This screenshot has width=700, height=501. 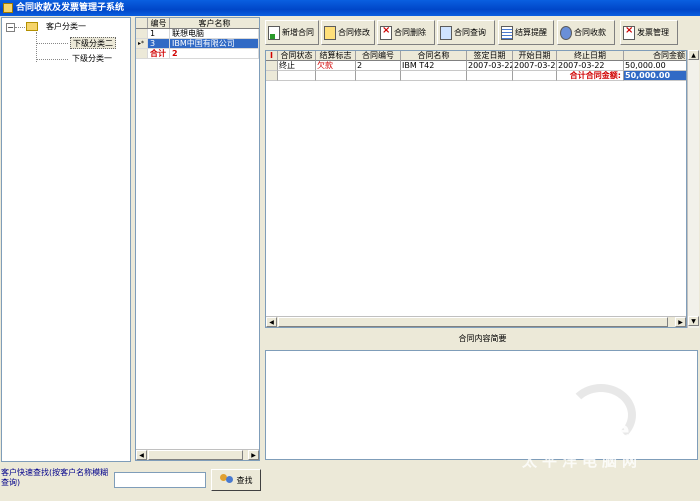 What do you see at coordinates (142, 43) in the screenshot?
I see `row-indicator: ▸*` at bounding box center [142, 43].